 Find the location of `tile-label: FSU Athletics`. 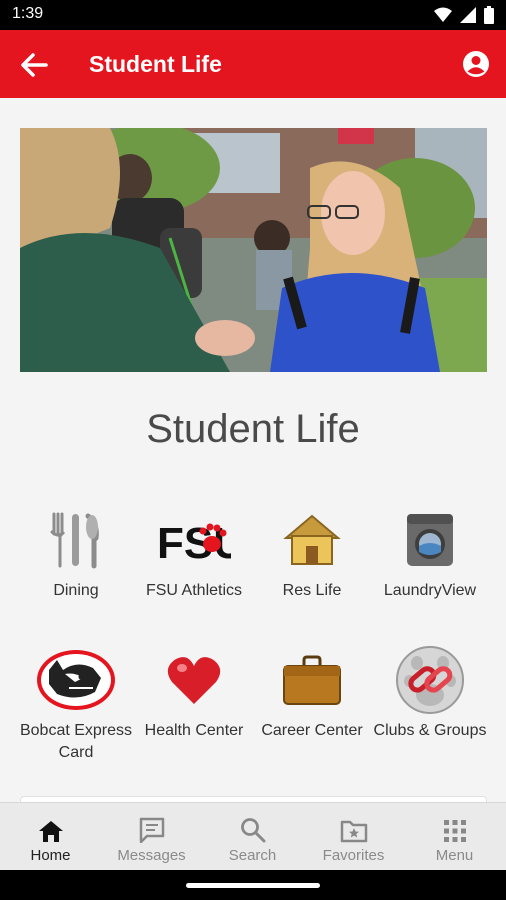

tile-label: FSU Athletics is located at coordinates (194, 590).